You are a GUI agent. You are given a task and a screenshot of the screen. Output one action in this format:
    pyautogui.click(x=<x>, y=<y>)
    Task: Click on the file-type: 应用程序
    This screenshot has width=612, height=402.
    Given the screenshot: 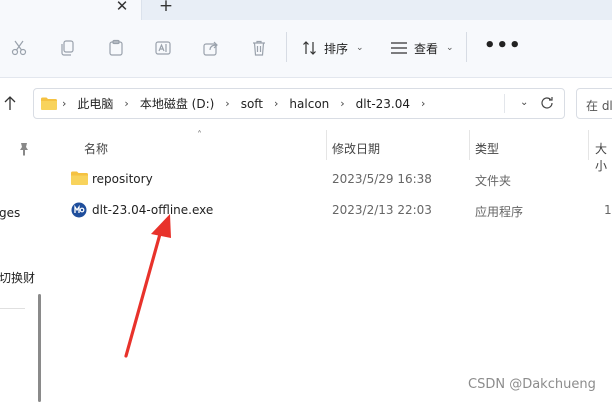 What is the action you would take?
    pyautogui.click(x=499, y=212)
    